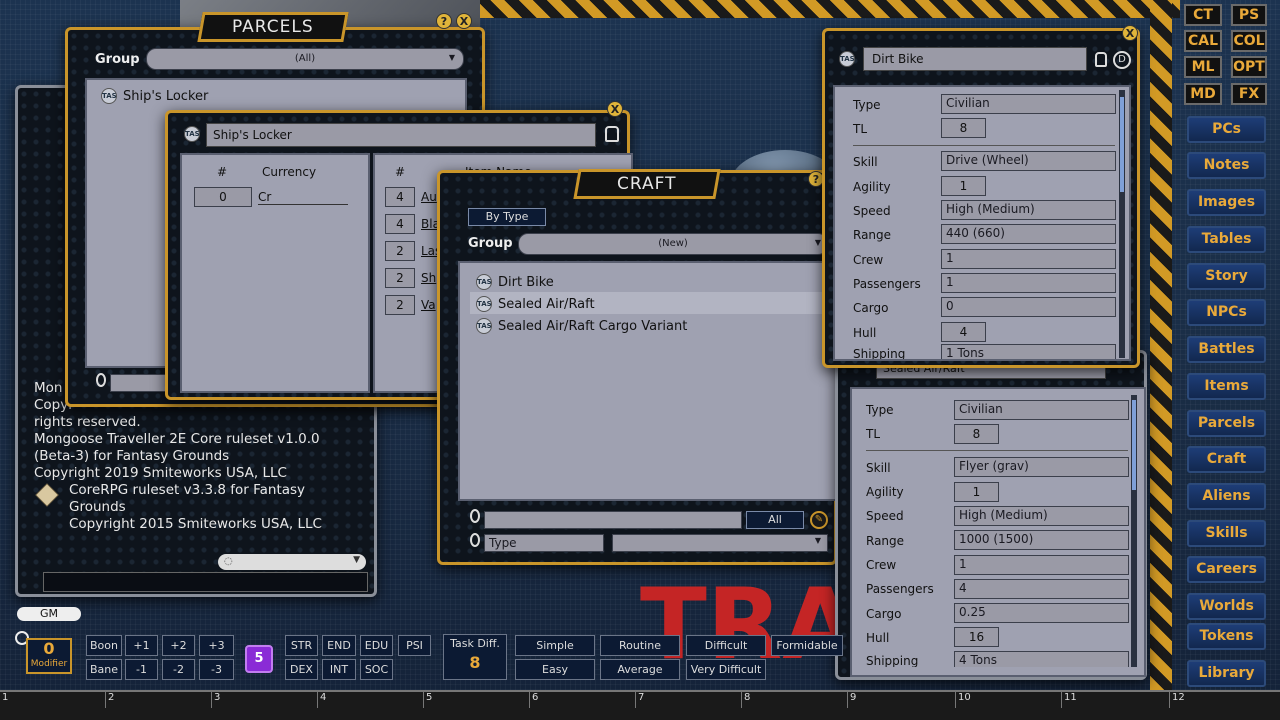  What do you see at coordinates (1041, 613) in the screenshot?
I see `stat-value-cargo: 0.25` at bounding box center [1041, 613].